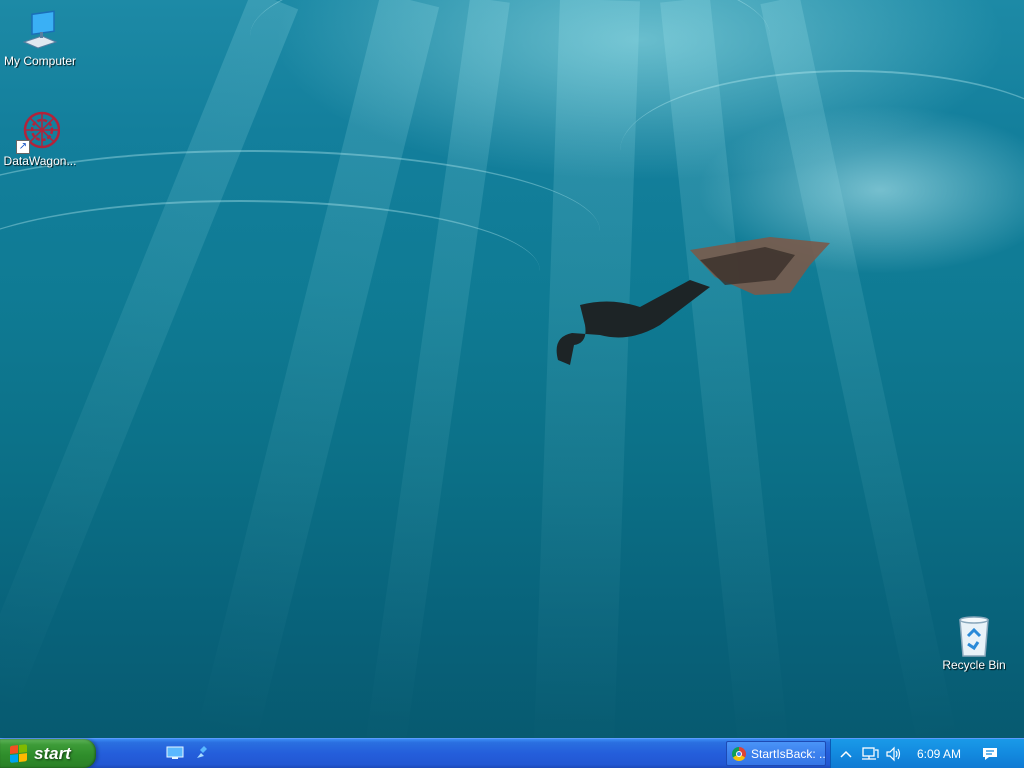 Image resolution: width=1024 pixels, height=768 pixels. What do you see at coordinates (846, 754) in the screenshot?
I see `chevron-up-icon` at bounding box center [846, 754].